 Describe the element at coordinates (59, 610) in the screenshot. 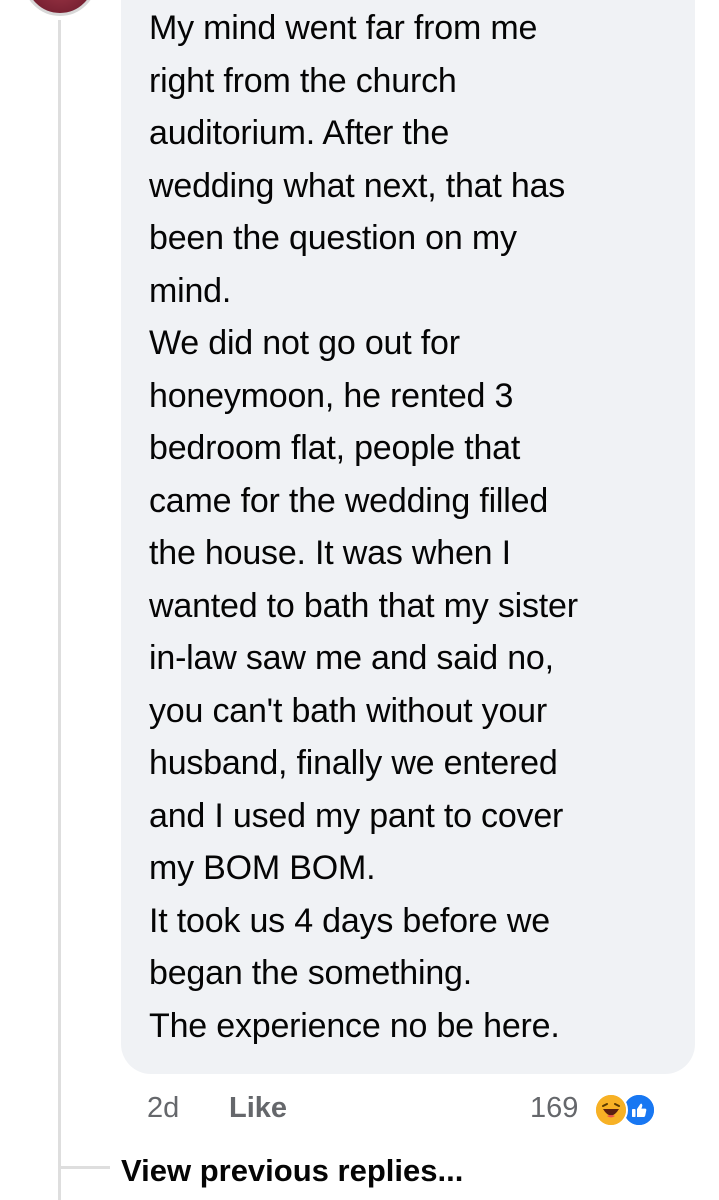

I see `thread-line` at that location.